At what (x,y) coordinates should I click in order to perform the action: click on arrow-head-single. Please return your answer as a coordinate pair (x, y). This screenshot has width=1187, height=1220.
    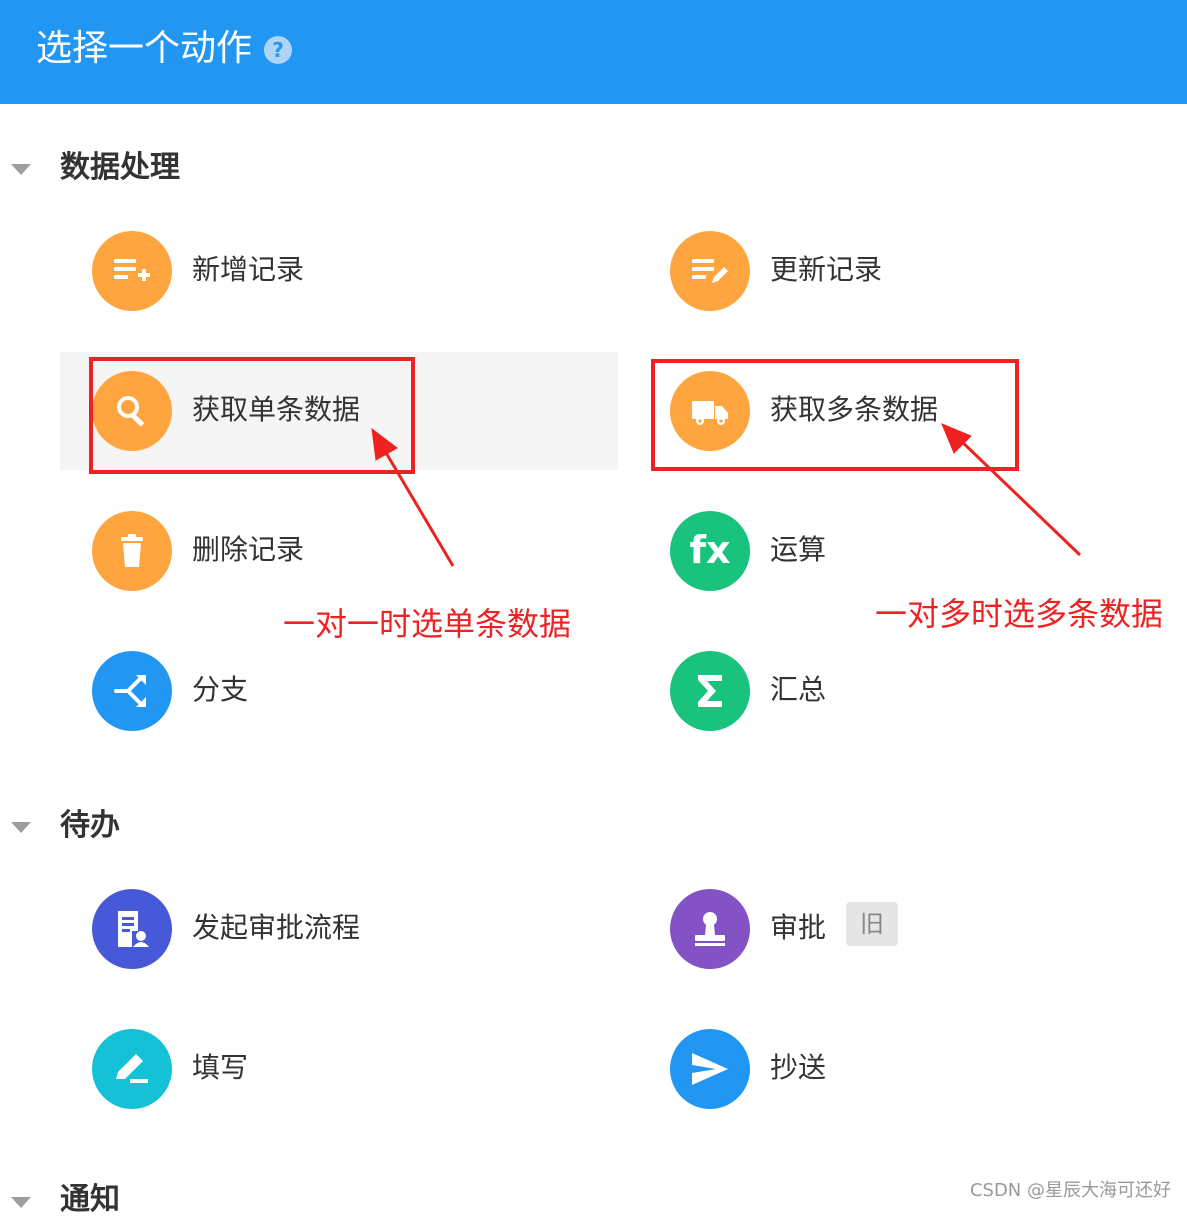
    Looking at the image, I should click on (384, 444).